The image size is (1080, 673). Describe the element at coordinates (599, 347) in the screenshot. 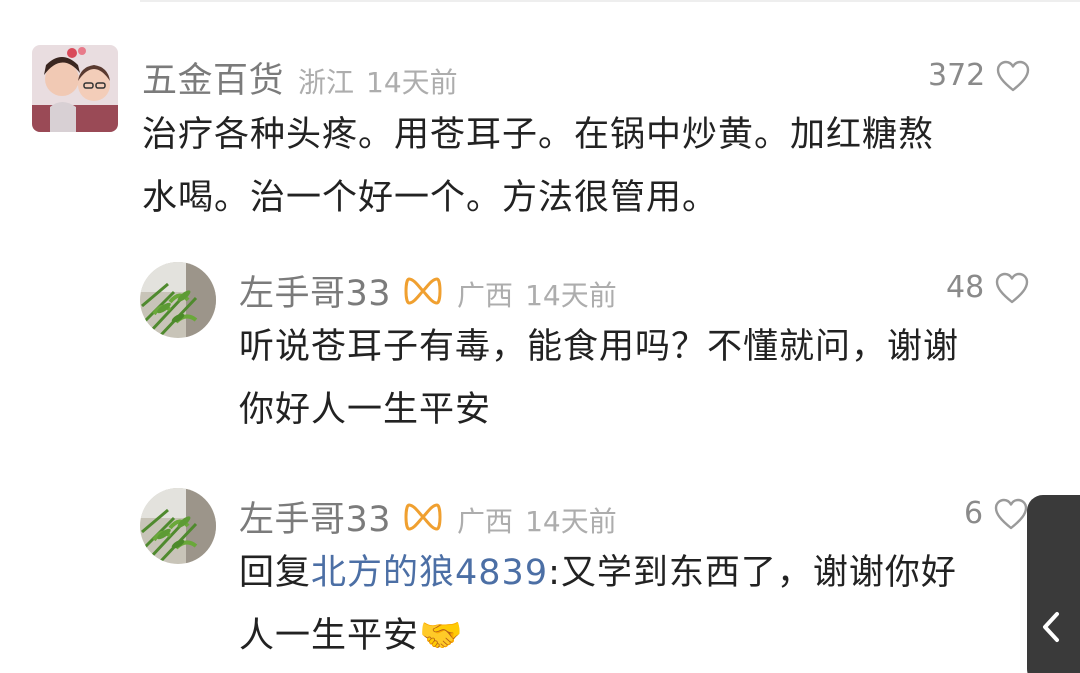

I see `comment-text-line: 听说苍耳子有毒，能食用吗？不懂就问，谢谢` at that location.